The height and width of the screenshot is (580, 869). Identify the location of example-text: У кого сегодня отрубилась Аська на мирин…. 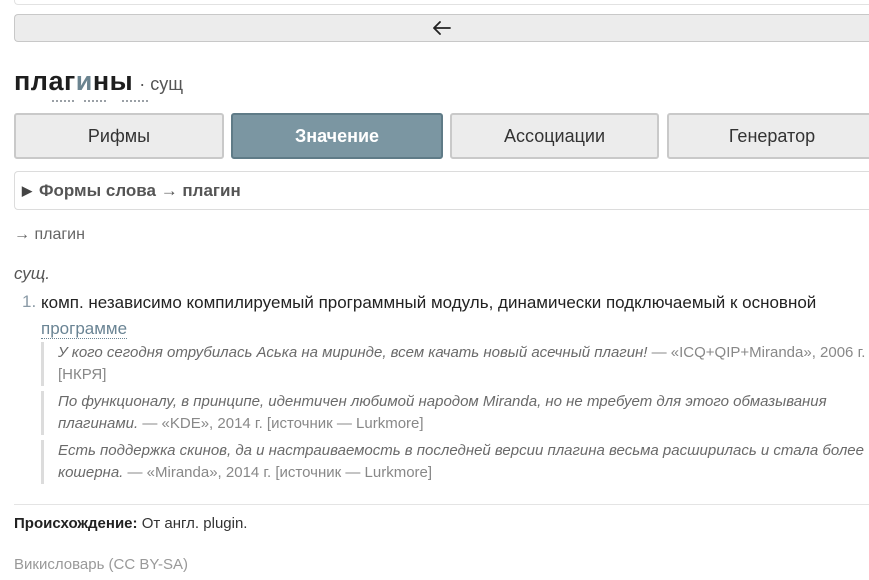
(353, 352).